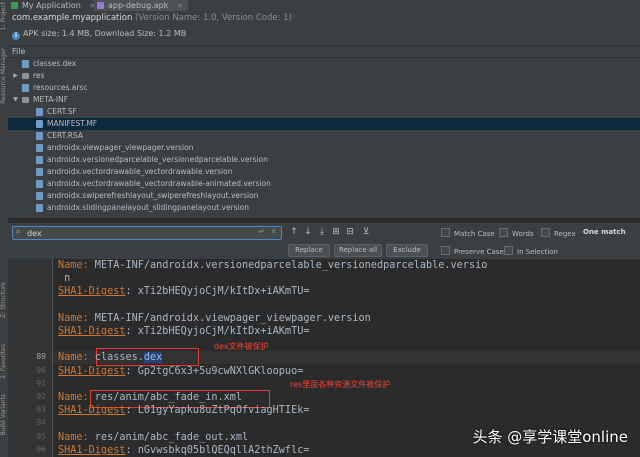 The image size is (640, 457). I want to click on tree-item: CERT.RSA, so click(324, 136).